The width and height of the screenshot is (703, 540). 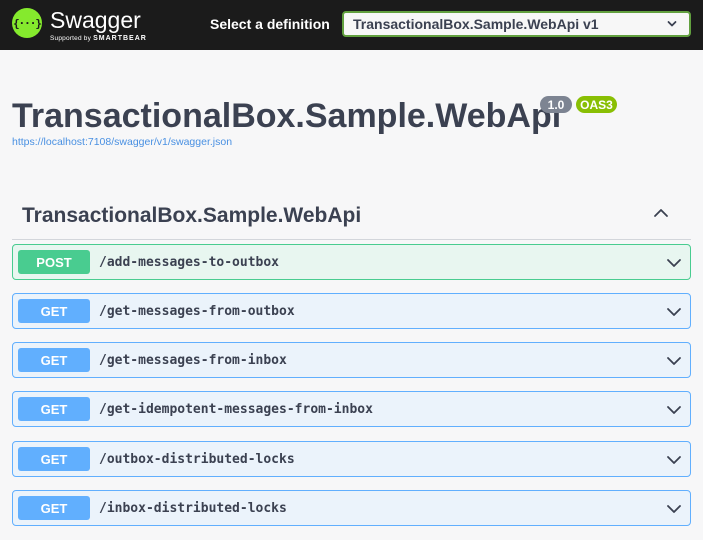 I want to click on operation-path: /outbox-distributed-locks, so click(x=197, y=459).